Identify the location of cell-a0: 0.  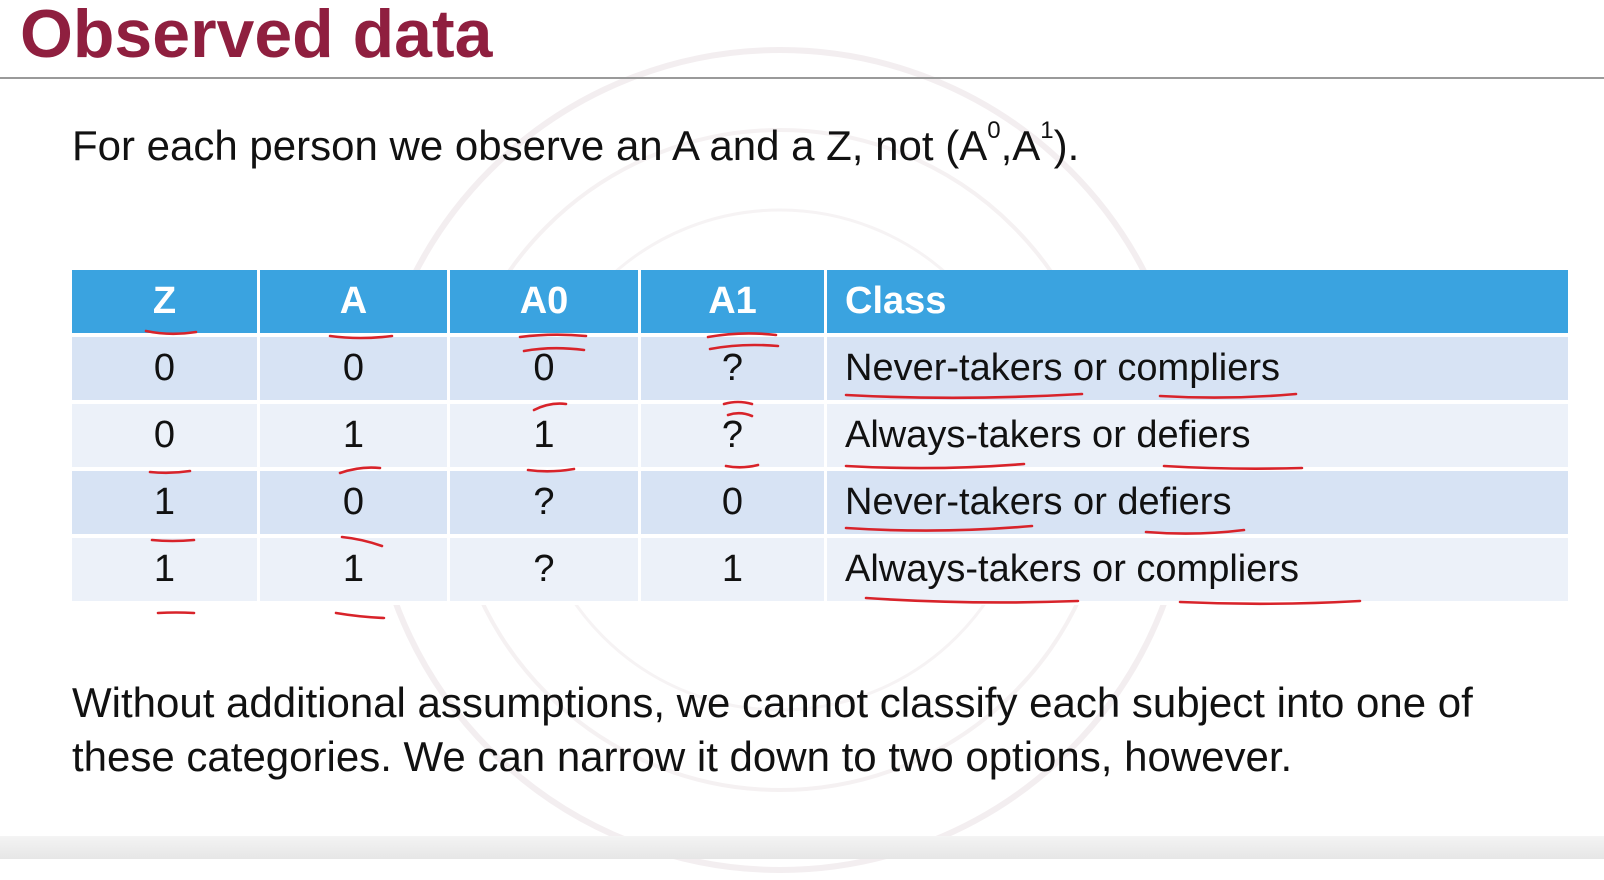
(545, 370).